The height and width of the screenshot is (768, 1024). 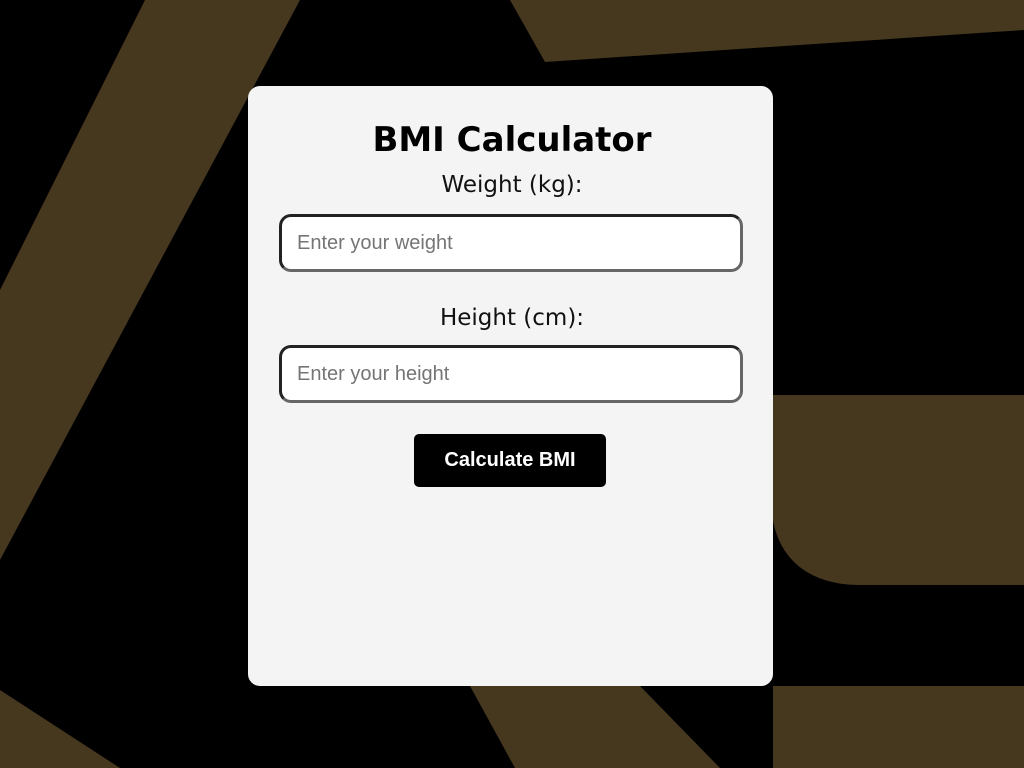 I want to click on page-title: BMI Calculator, so click(x=512, y=140).